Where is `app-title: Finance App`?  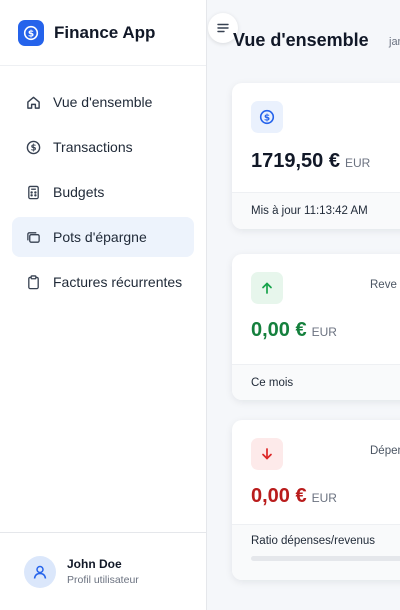
app-title: Finance App is located at coordinates (105, 32).